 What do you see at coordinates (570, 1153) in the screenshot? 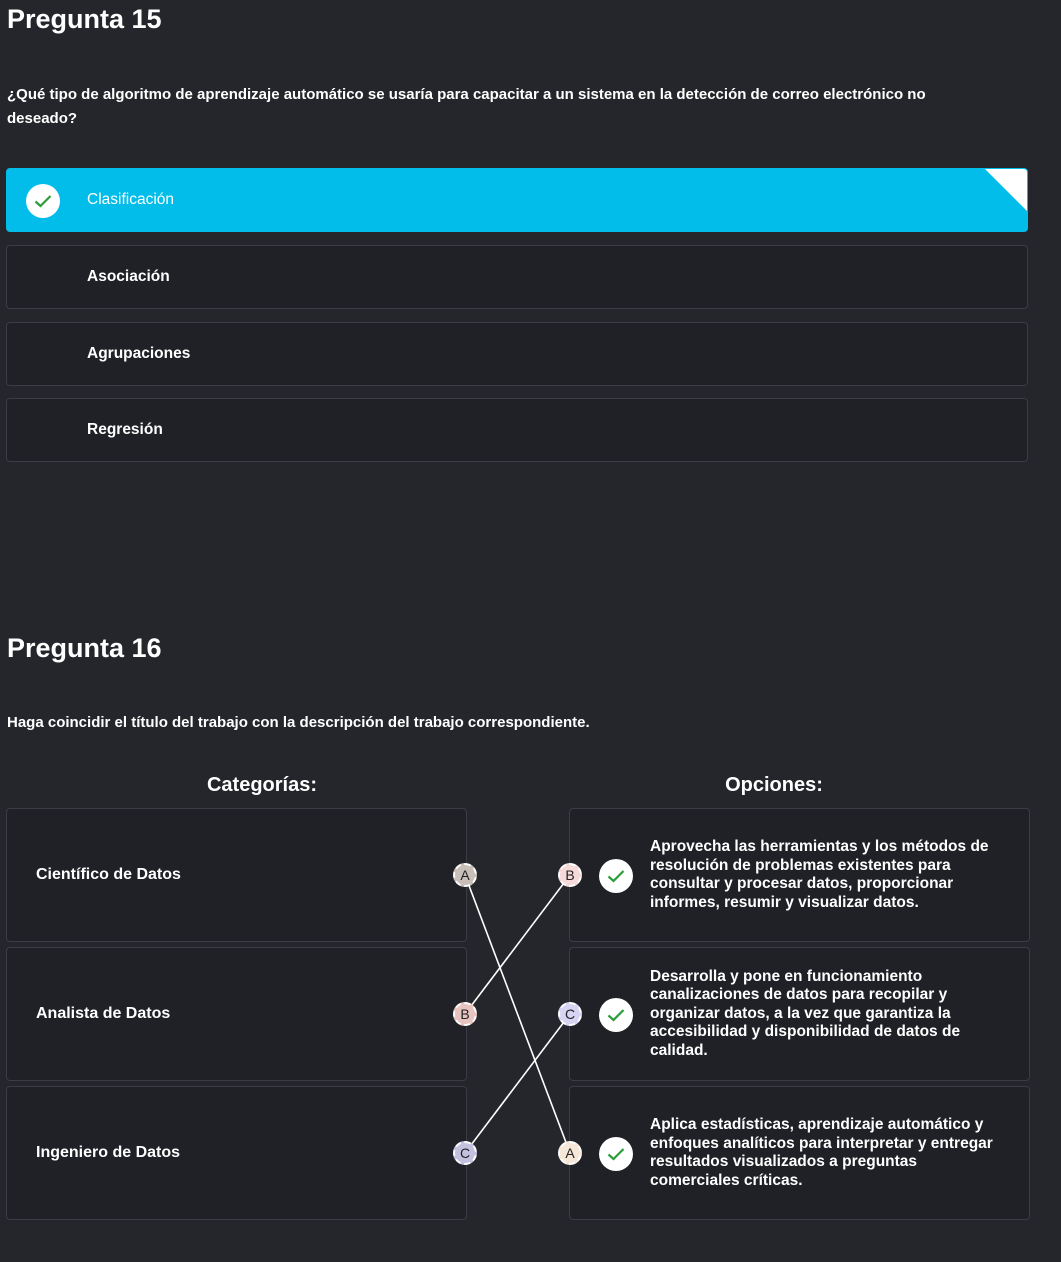
I see `token-a-placed: A` at bounding box center [570, 1153].